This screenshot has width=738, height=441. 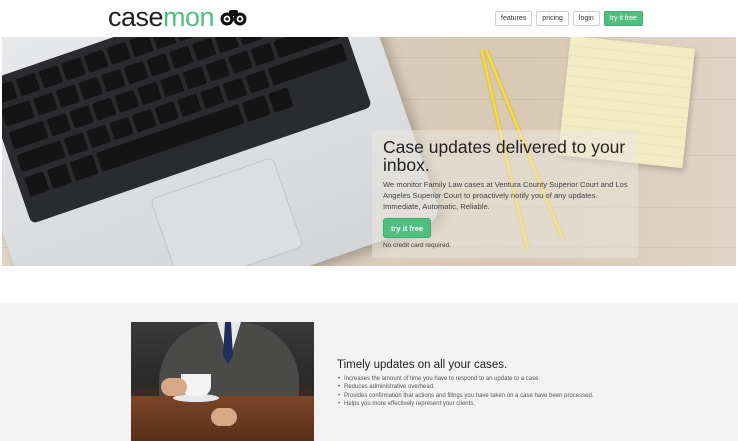 I want to click on nav-features-button: features, so click(x=514, y=18).